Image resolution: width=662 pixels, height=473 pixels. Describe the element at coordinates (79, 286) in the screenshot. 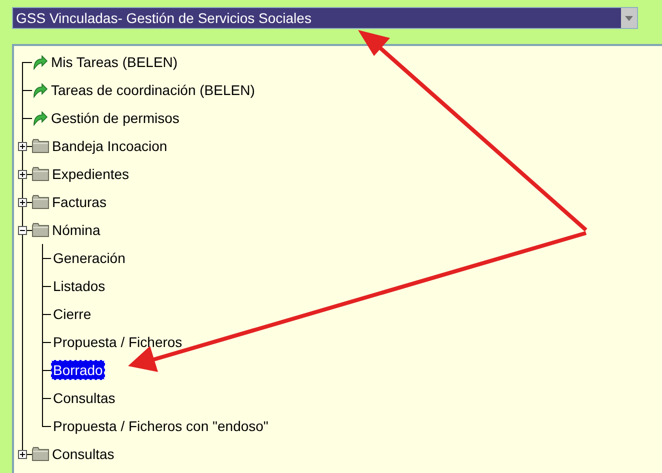

I see `tree-item: Listados` at that location.